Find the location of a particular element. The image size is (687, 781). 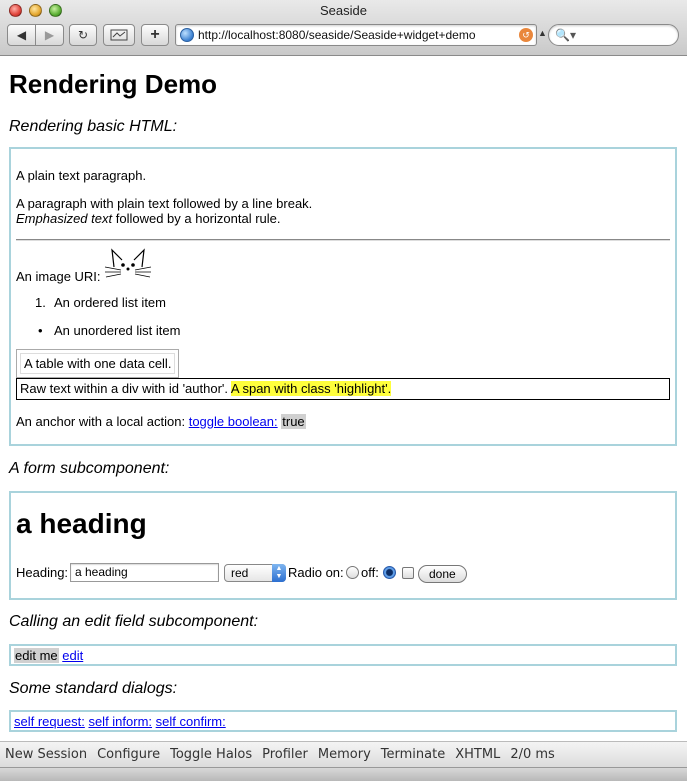

reload-icon: ↻ is located at coordinates (83, 35).